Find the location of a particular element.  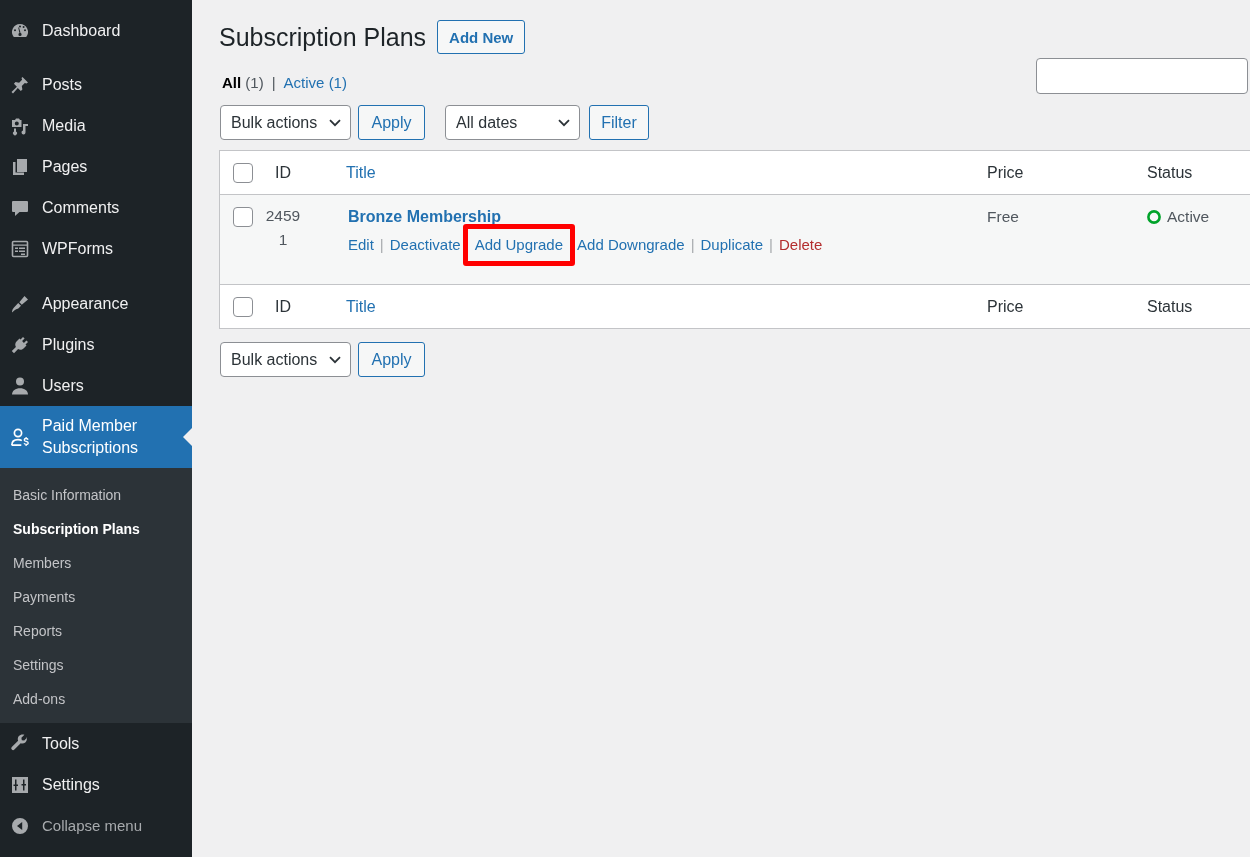

row-action-link: Add Downgrade is located at coordinates (631, 245).